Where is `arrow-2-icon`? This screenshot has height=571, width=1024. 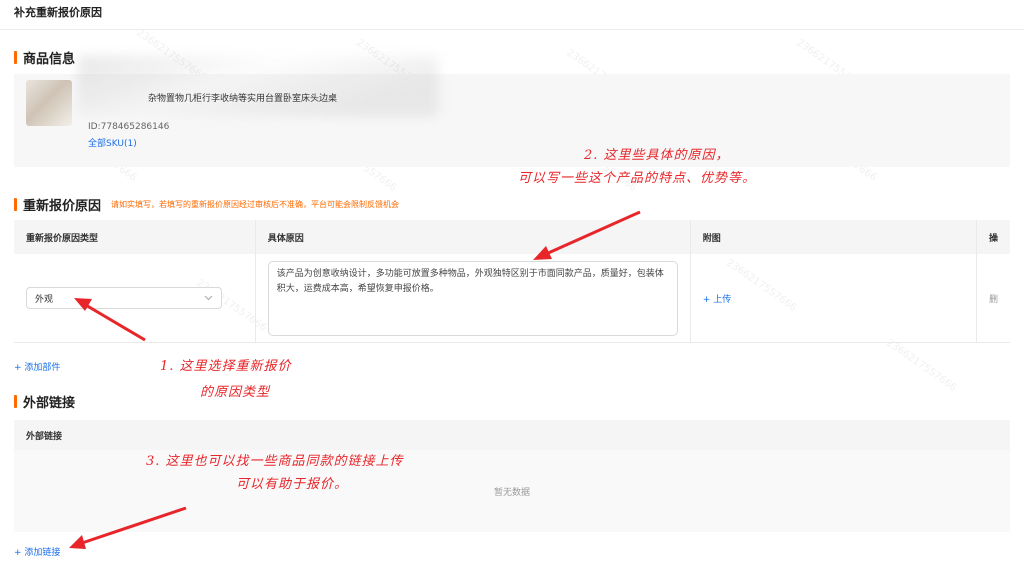 arrow-2-icon is located at coordinates (587, 235).